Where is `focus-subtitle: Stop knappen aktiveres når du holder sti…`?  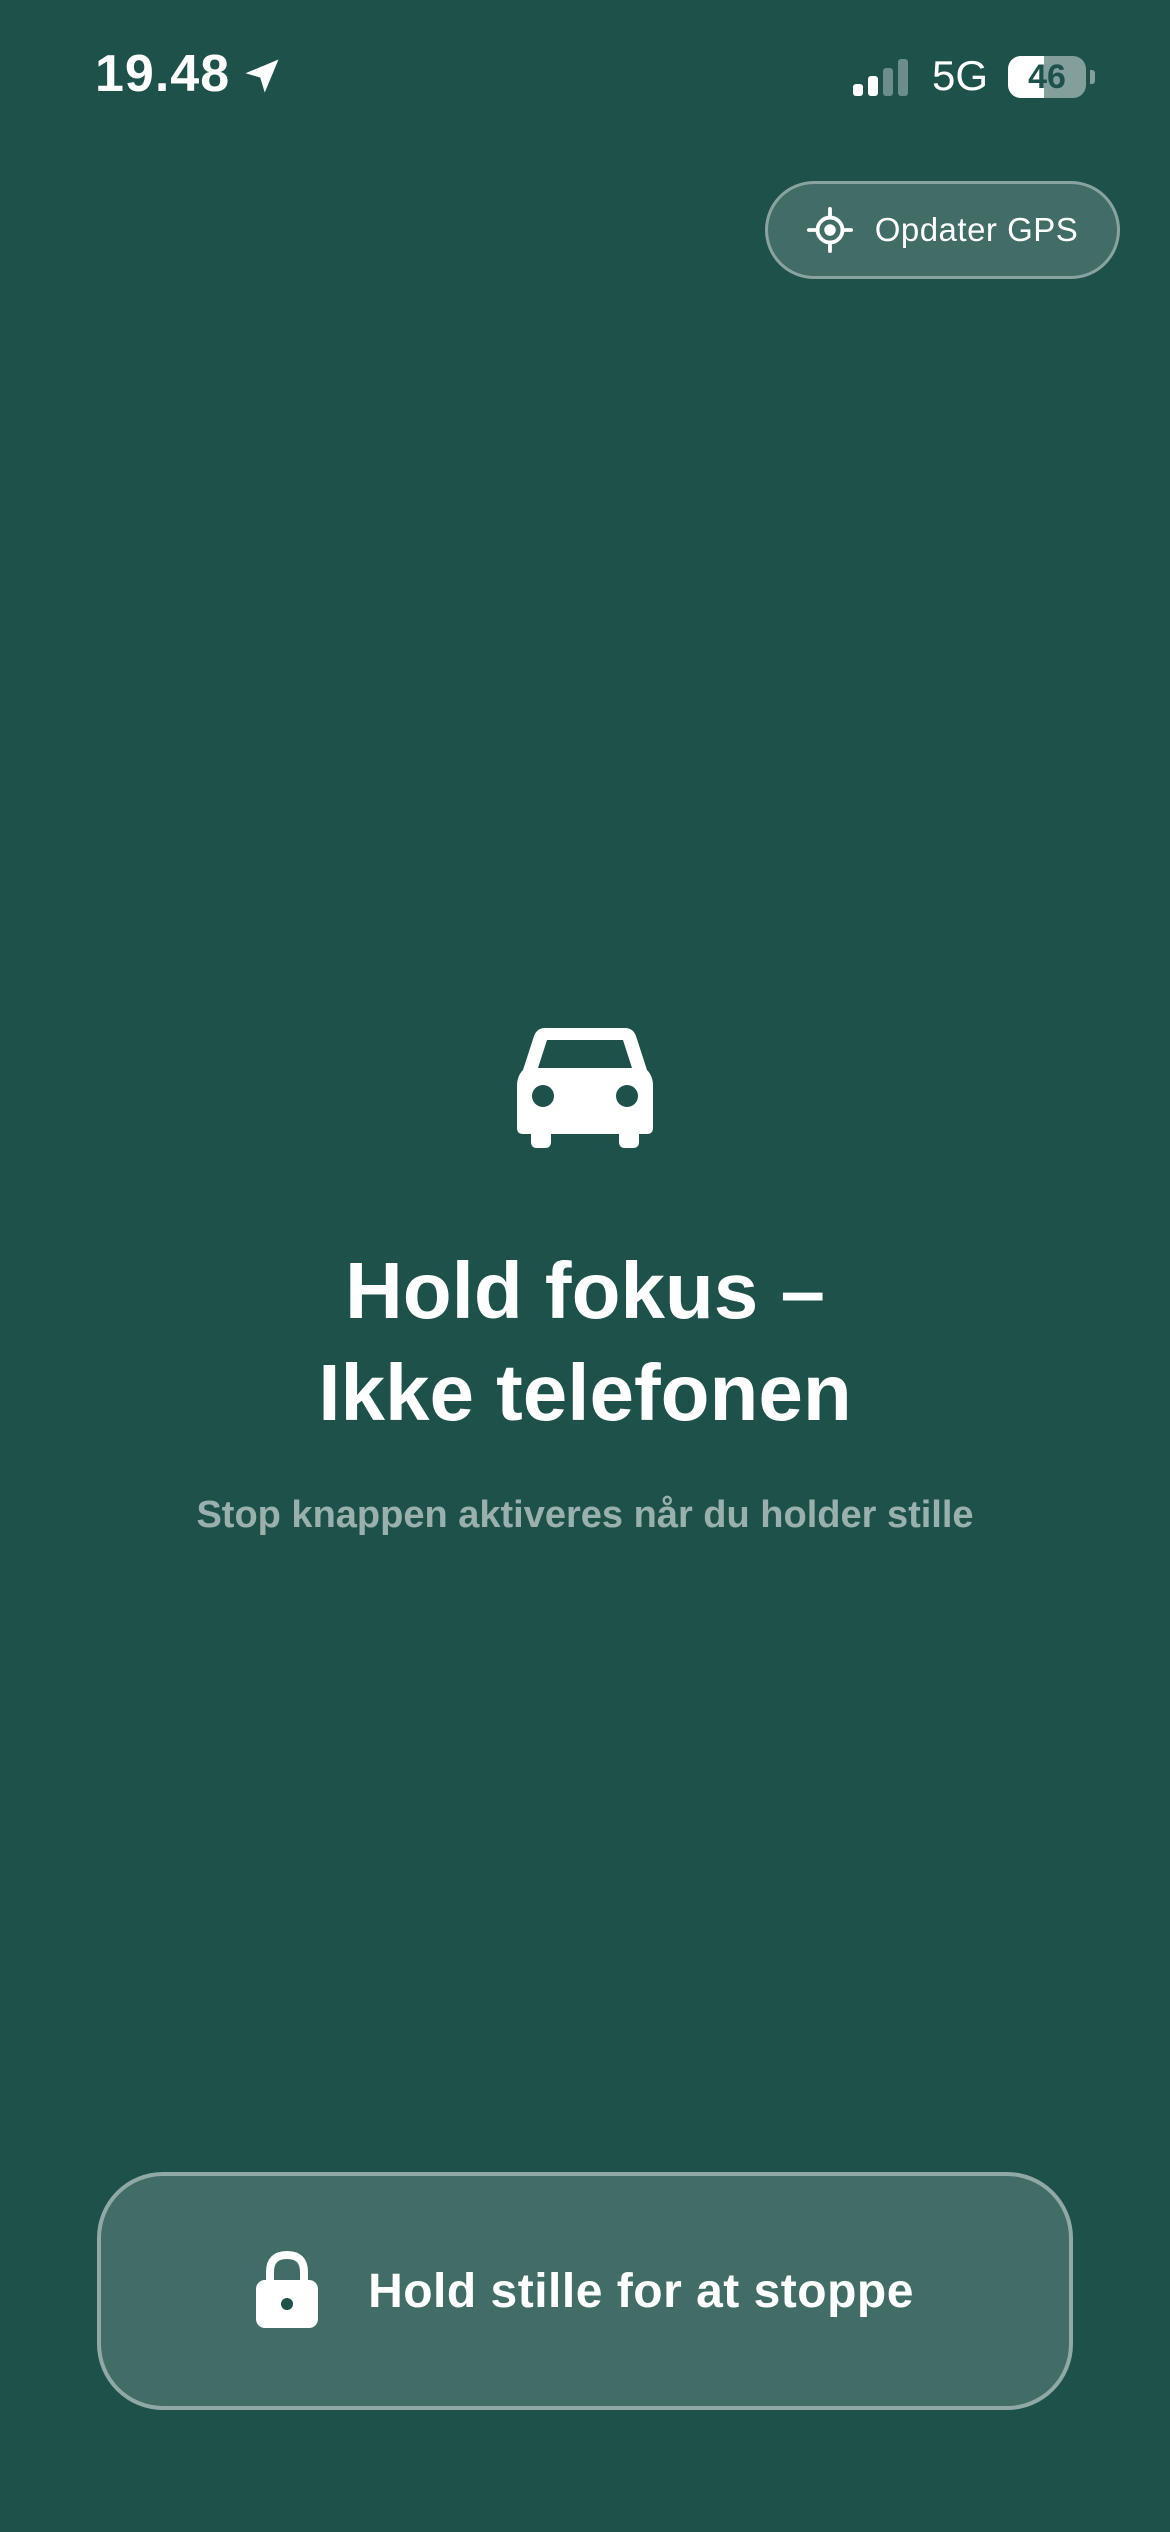 focus-subtitle: Stop knappen aktiveres når du holder sti… is located at coordinates (585, 1515).